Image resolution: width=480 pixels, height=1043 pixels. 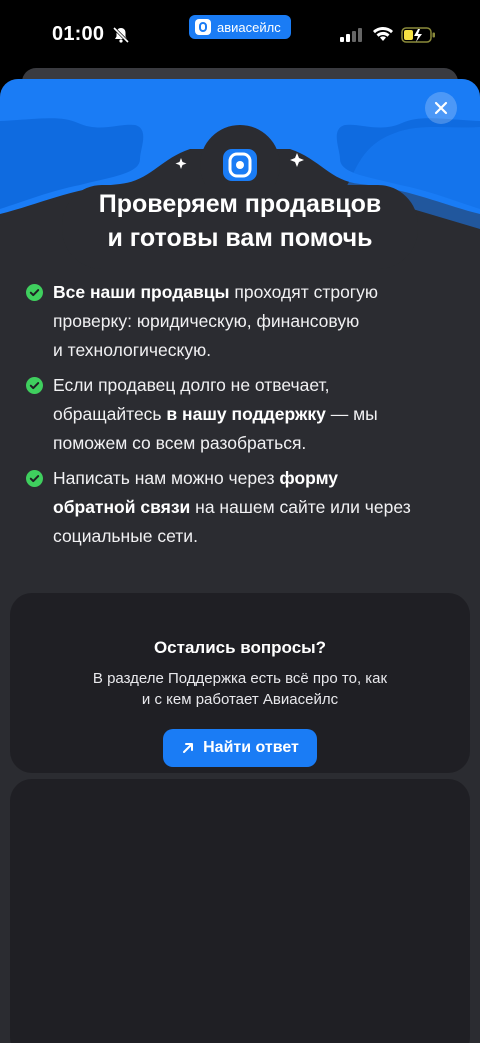 I want to click on modal-title: Проверяем продавцов и готовы вам помочь, so click(x=240, y=221).